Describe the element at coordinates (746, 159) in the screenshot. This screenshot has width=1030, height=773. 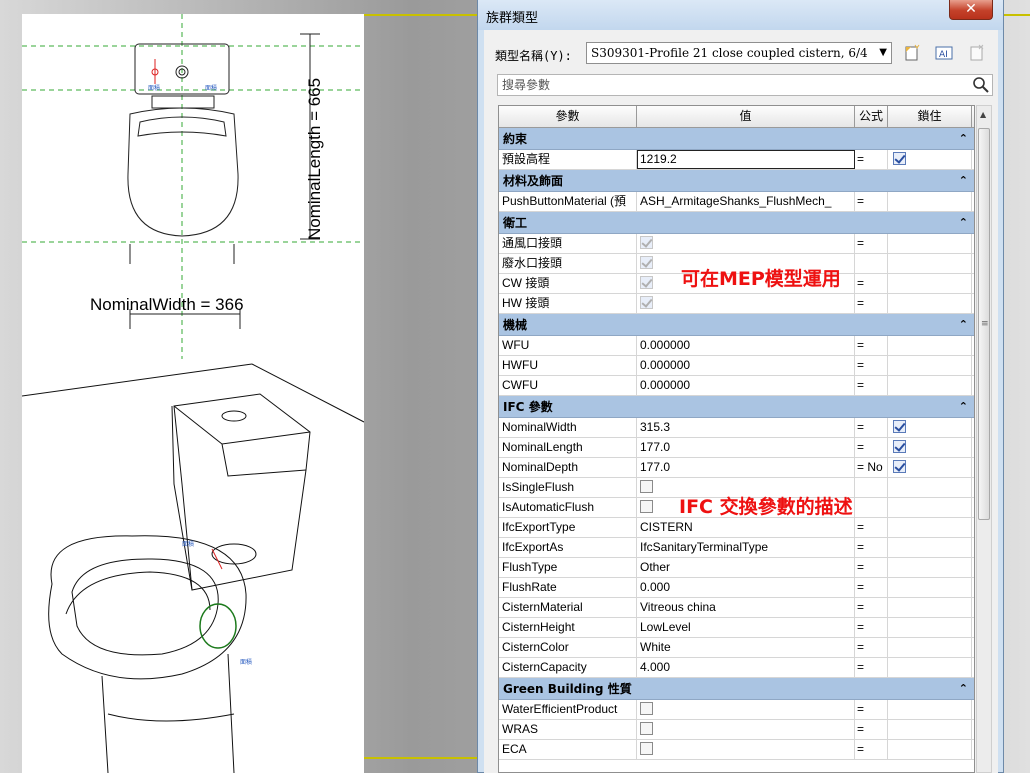
I see `parameter-value: 1219.2` at that location.